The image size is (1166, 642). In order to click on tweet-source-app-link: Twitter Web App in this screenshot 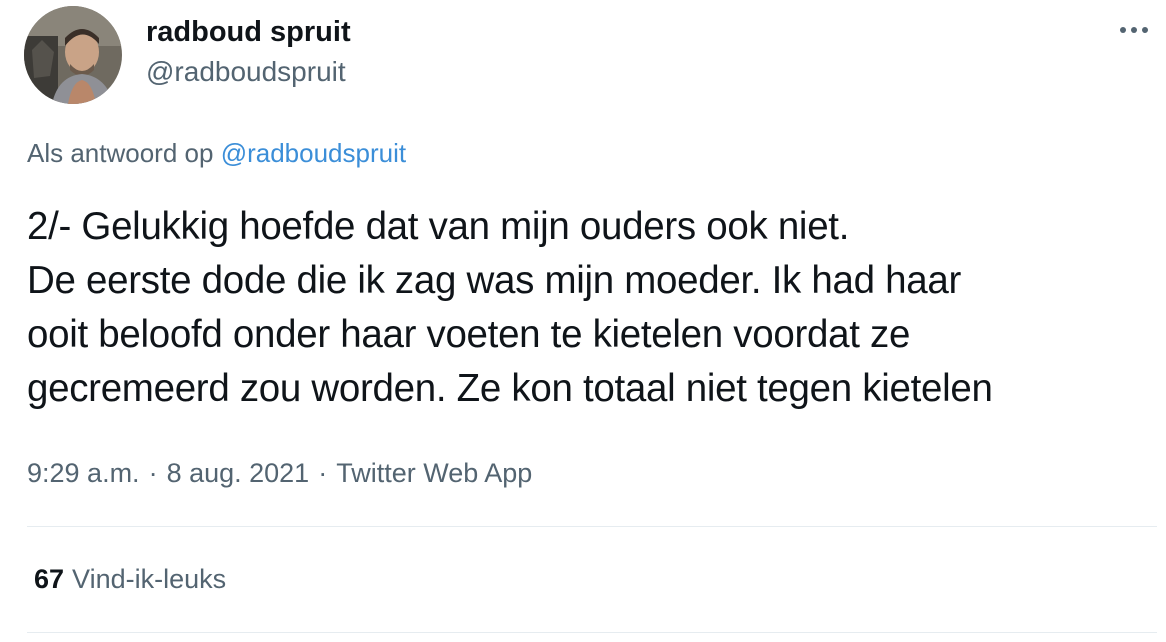, I will do `click(434, 473)`.